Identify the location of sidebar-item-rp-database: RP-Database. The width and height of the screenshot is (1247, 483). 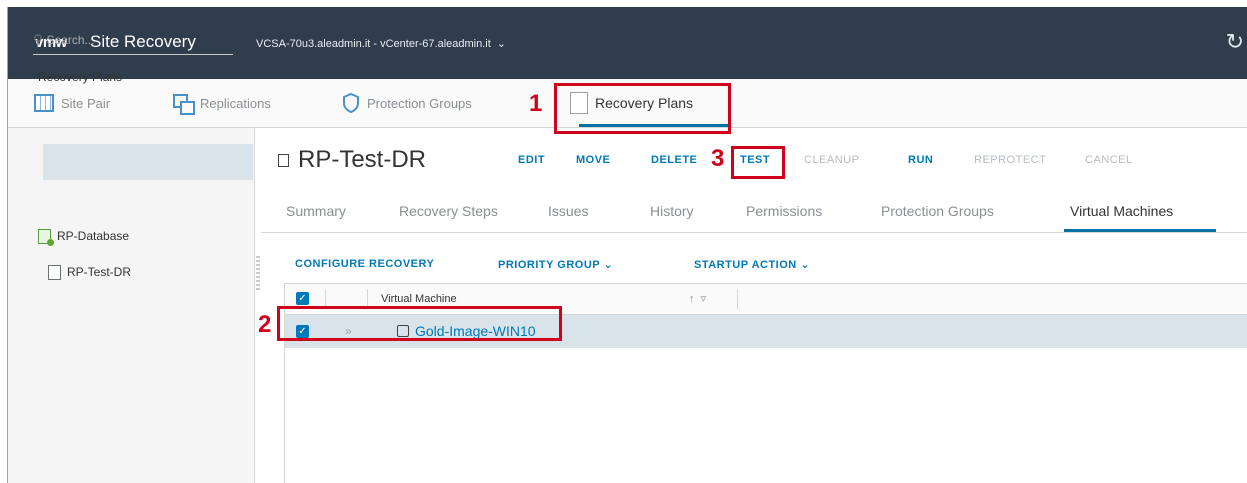
(83, 236).